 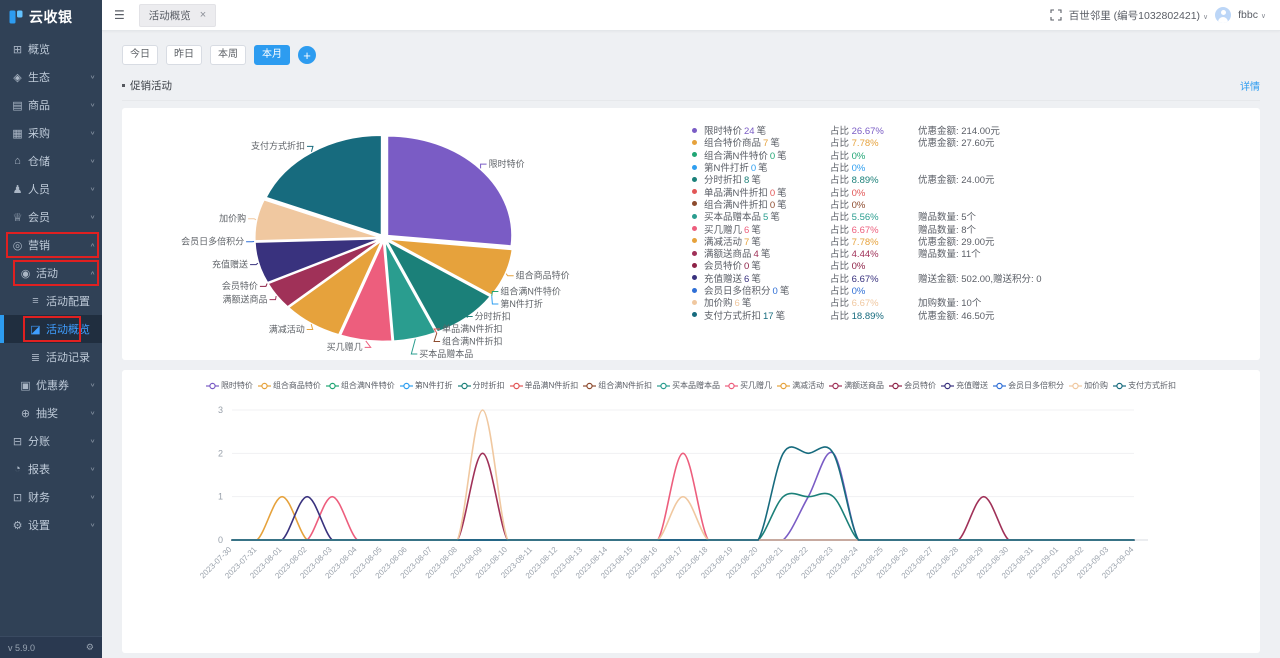 I want to click on legend-label: 充值赠送, so click(x=972, y=385).